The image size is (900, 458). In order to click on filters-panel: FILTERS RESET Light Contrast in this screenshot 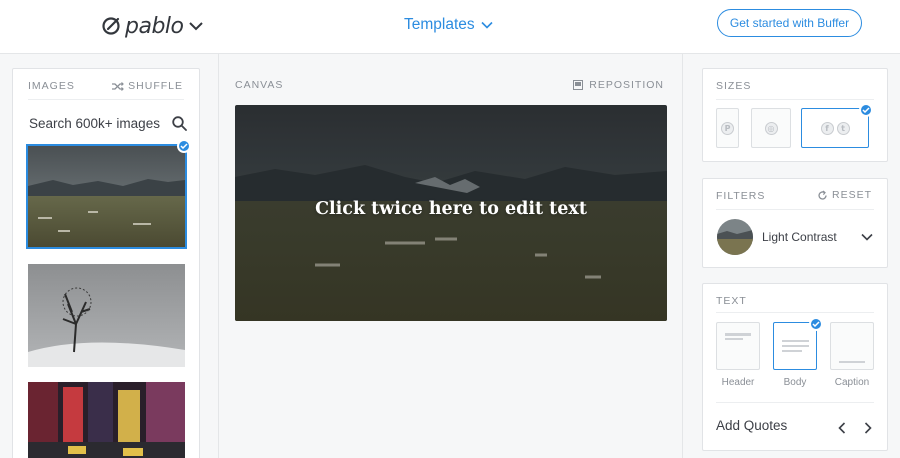, I will do `click(795, 223)`.